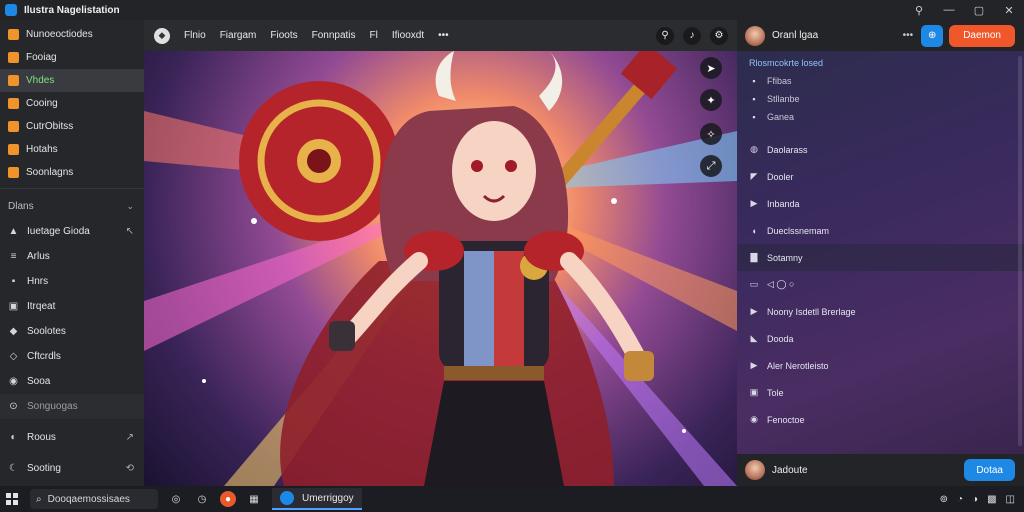 The image size is (1024, 512). I want to click on expand-icon: ⤢, so click(711, 166).